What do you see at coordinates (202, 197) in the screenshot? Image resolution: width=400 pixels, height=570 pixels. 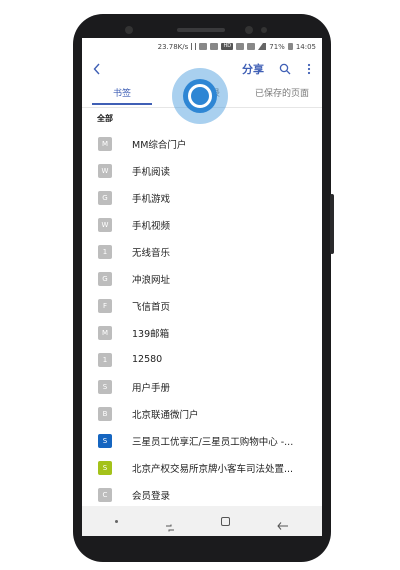 I see `bookmark-item: G 手机游戏` at bounding box center [202, 197].